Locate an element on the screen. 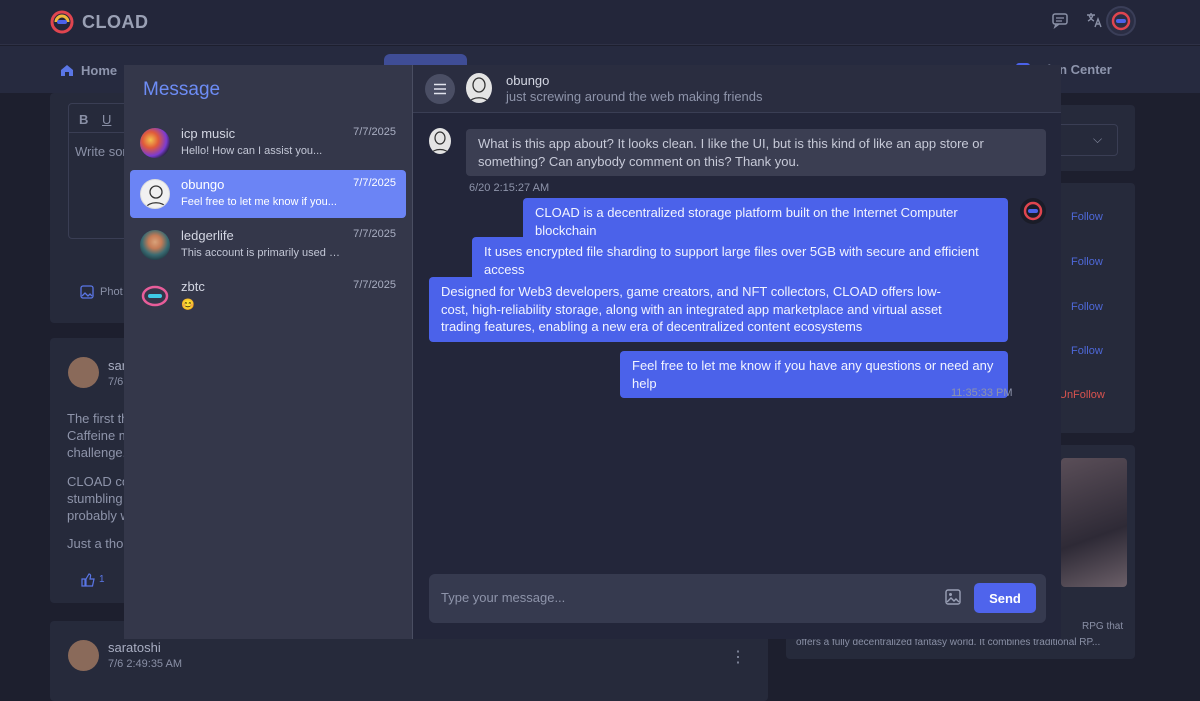 This screenshot has width=1200, height=701. conversation-name: ledgerlife is located at coordinates (207, 235).